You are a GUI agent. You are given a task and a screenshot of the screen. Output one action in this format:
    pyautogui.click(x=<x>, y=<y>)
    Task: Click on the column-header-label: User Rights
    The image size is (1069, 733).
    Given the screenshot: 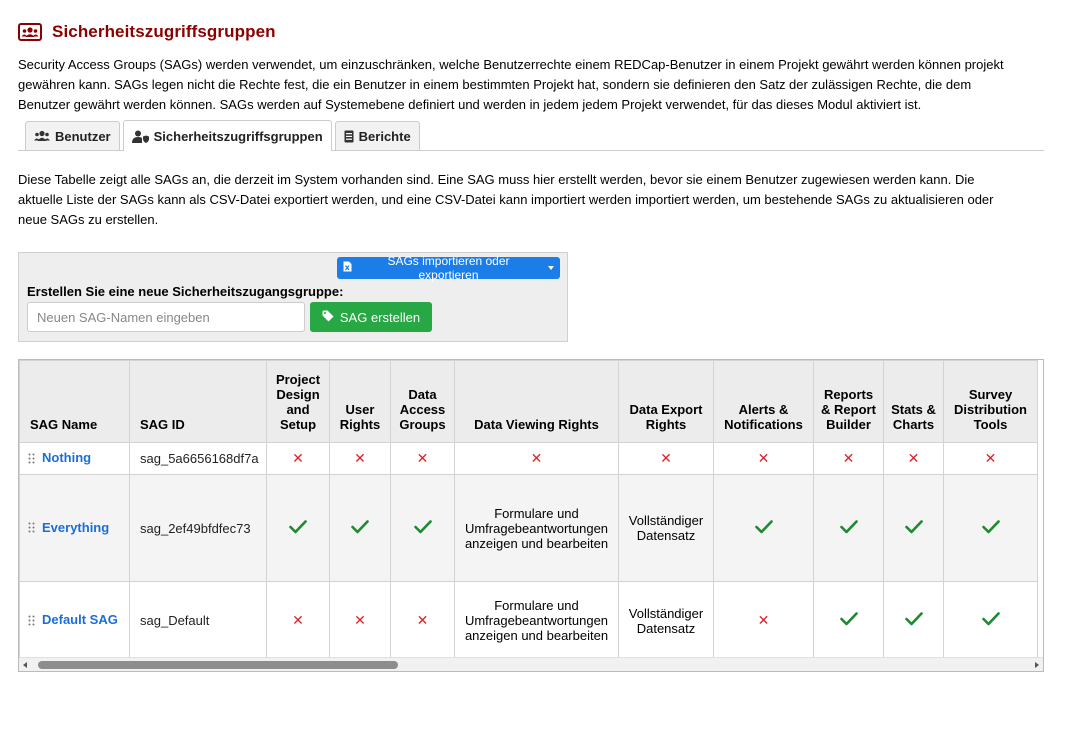 What is the action you would take?
    pyautogui.click(x=360, y=417)
    